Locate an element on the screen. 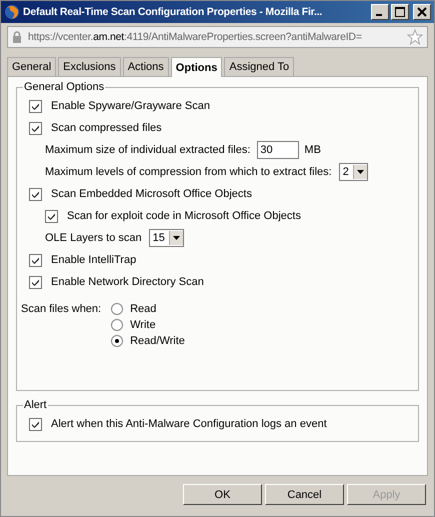  maximize-button is located at coordinates (400, 12).